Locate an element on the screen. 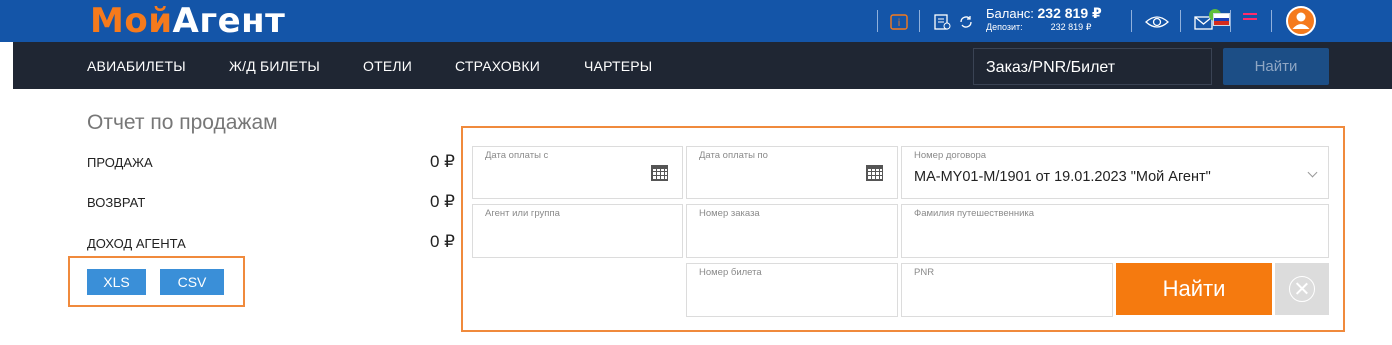 Image resolution: width=1392 pixels, height=345 pixels. traveler-surname-label: Фамилия путешественника is located at coordinates (974, 213).